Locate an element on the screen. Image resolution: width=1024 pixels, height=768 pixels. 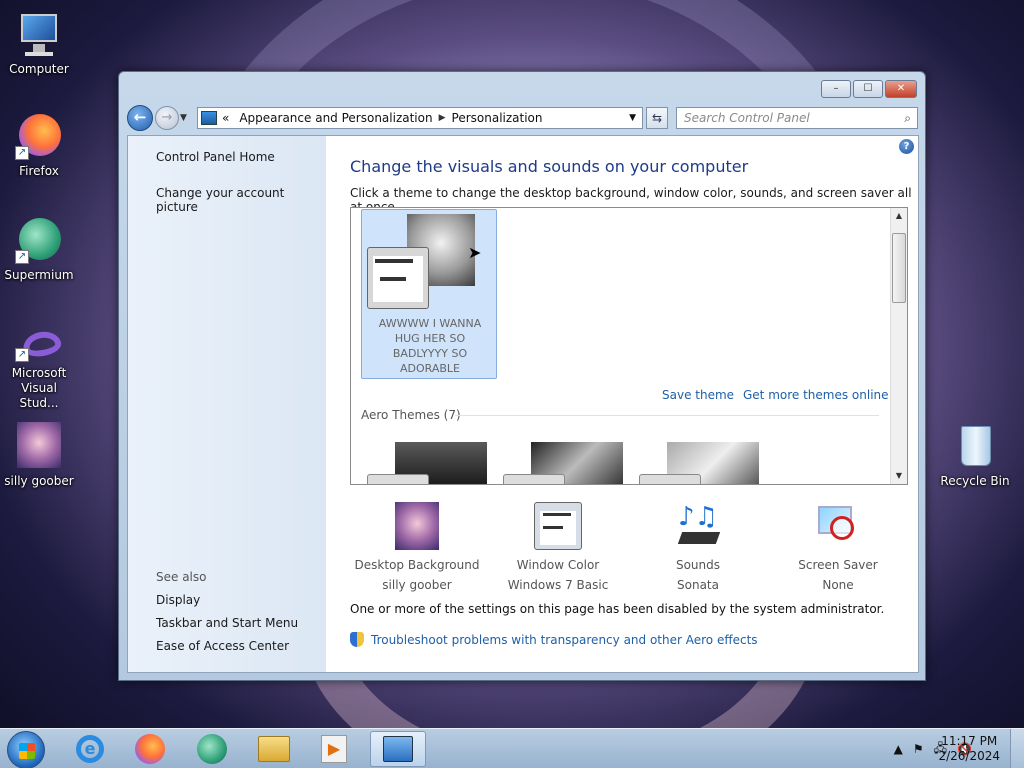
see-also-heading: See also is located at coordinates (181, 577).